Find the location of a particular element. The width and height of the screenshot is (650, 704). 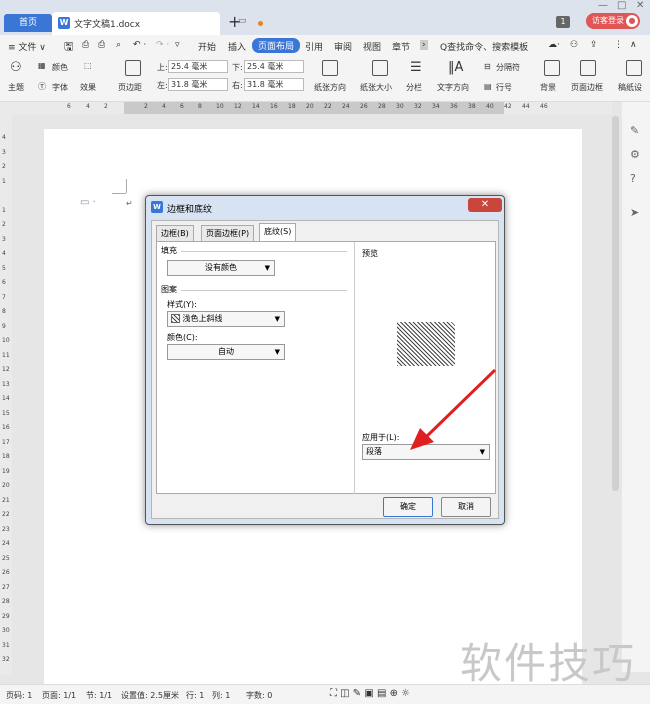

ok-button: 确定 is located at coordinates (408, 507).